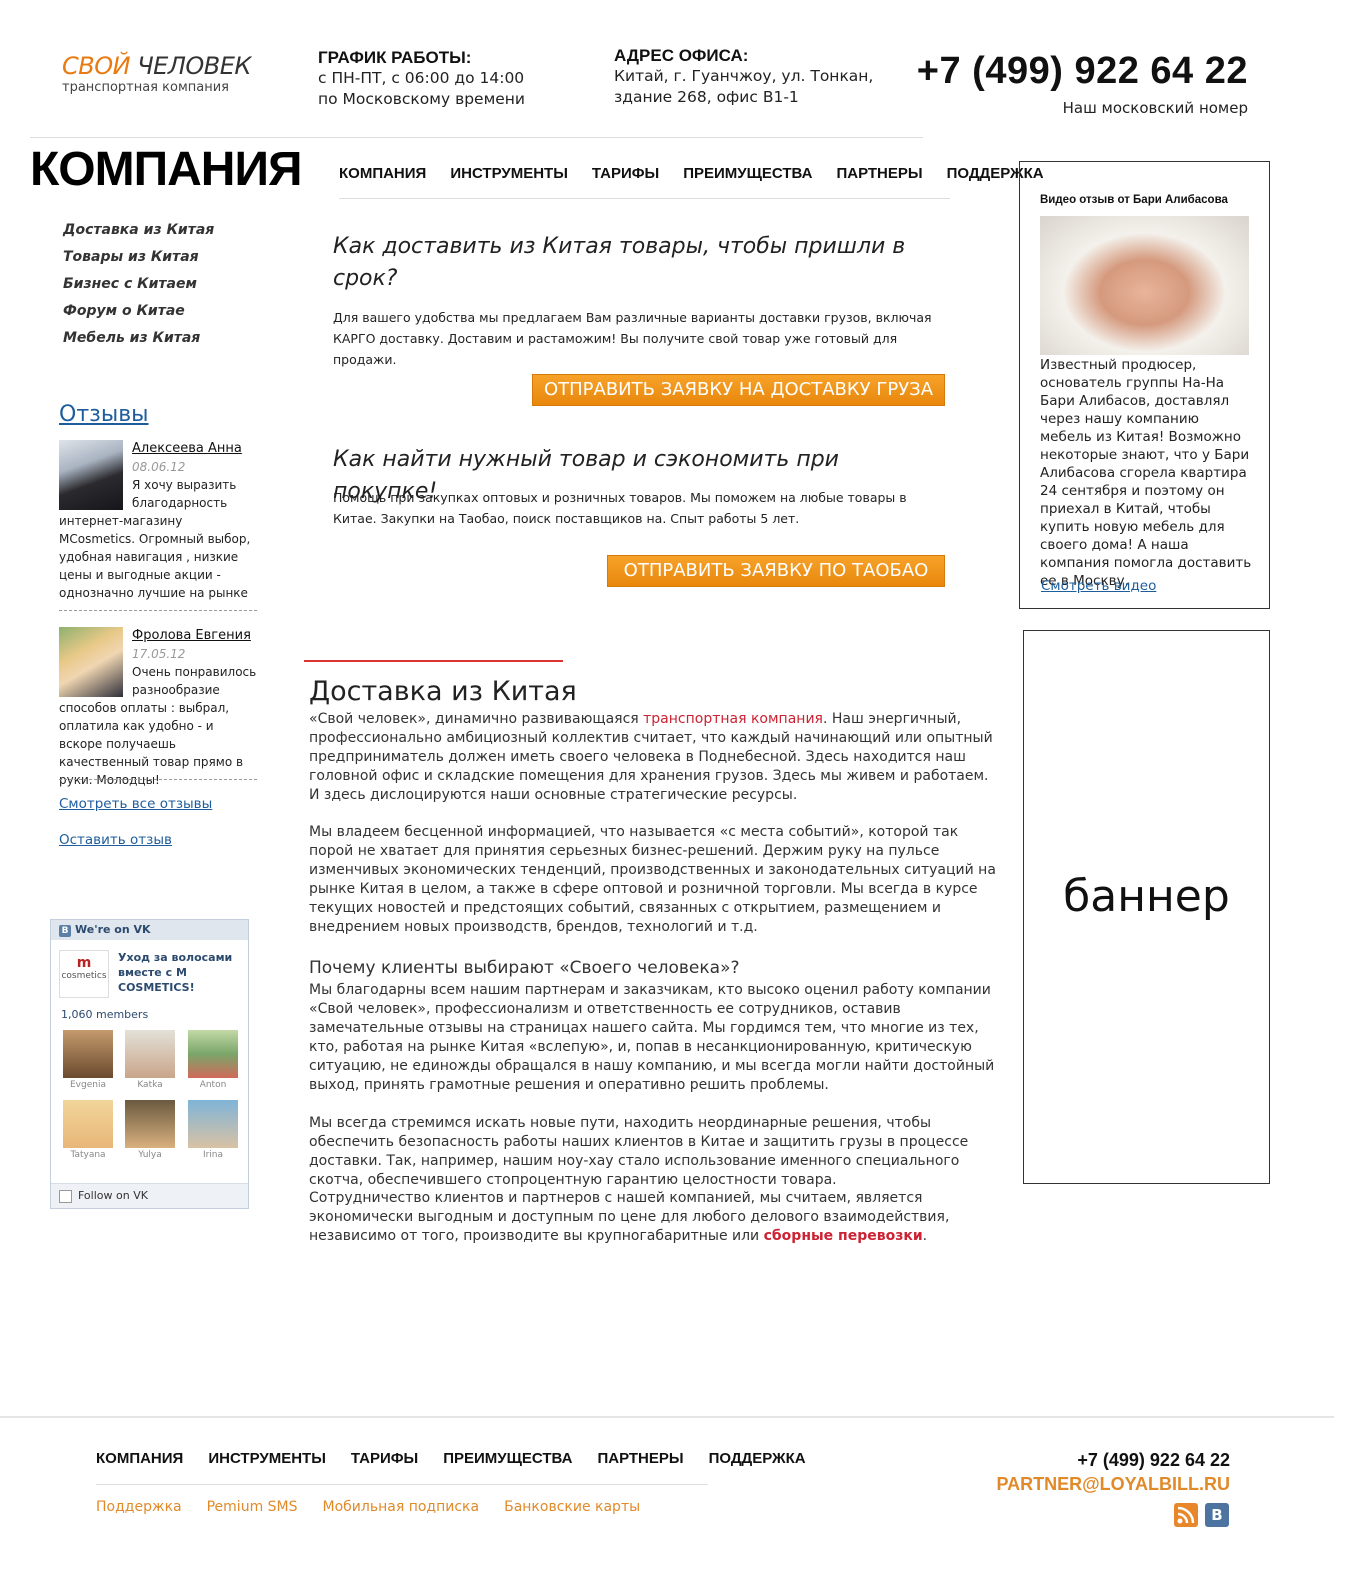 The height and width of the screenshot is (1576, 1348). Describe the element at coordinates (747, 173) in the screenshot. I see `nav-advantages: ПРЕИМУЩЕСТВА` at that location.